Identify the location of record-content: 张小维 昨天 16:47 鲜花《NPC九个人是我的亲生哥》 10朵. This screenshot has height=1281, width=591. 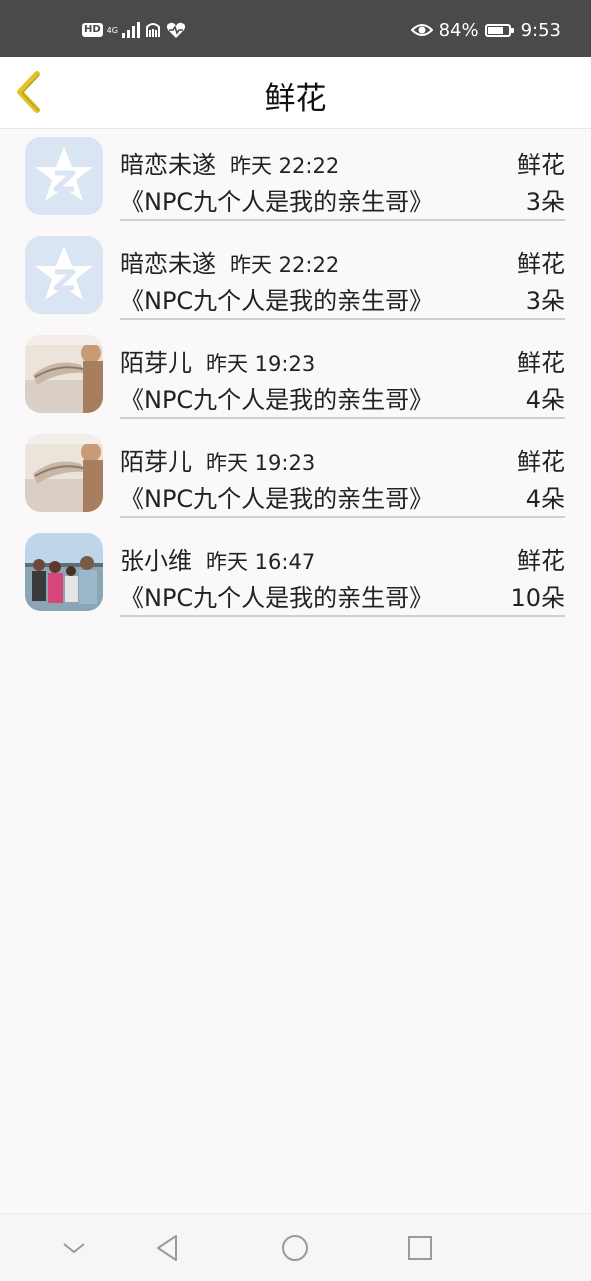
(342, 571).